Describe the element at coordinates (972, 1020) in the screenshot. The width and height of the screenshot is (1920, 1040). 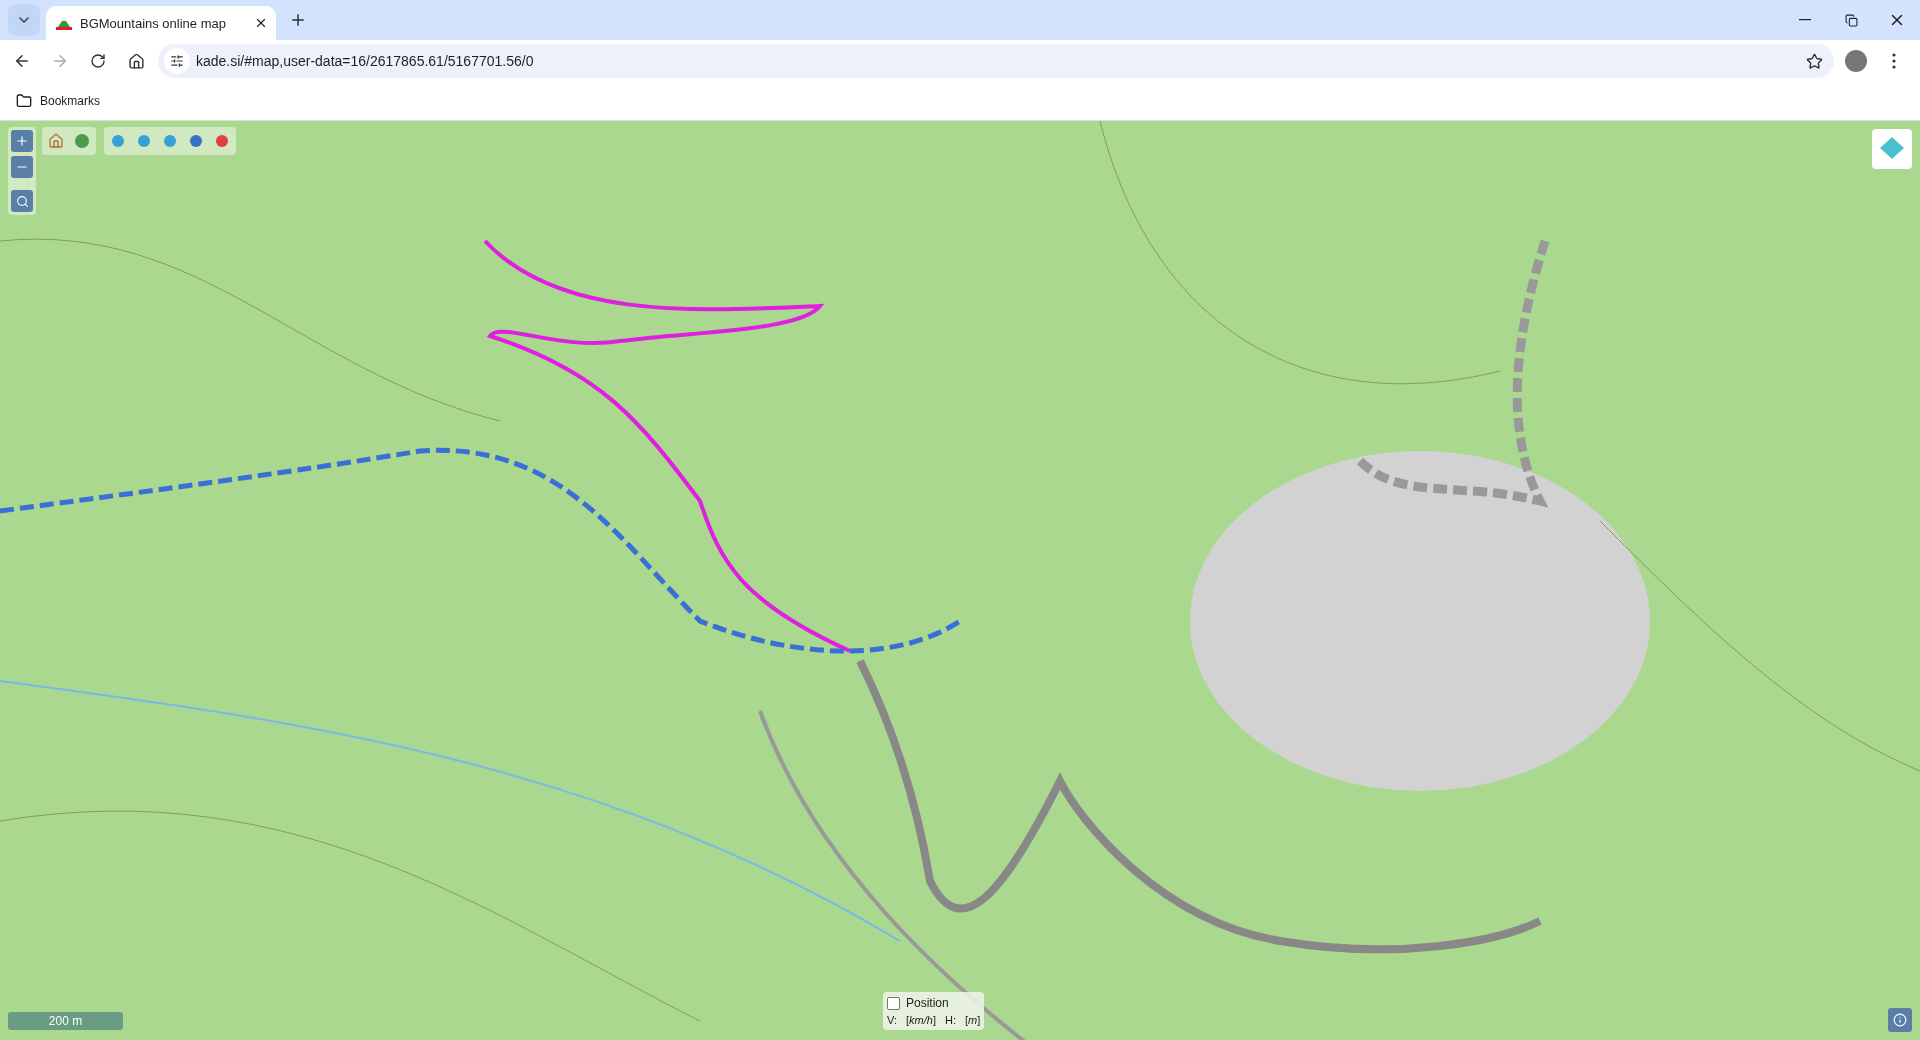
I see `height-unit: [m]` at that location.